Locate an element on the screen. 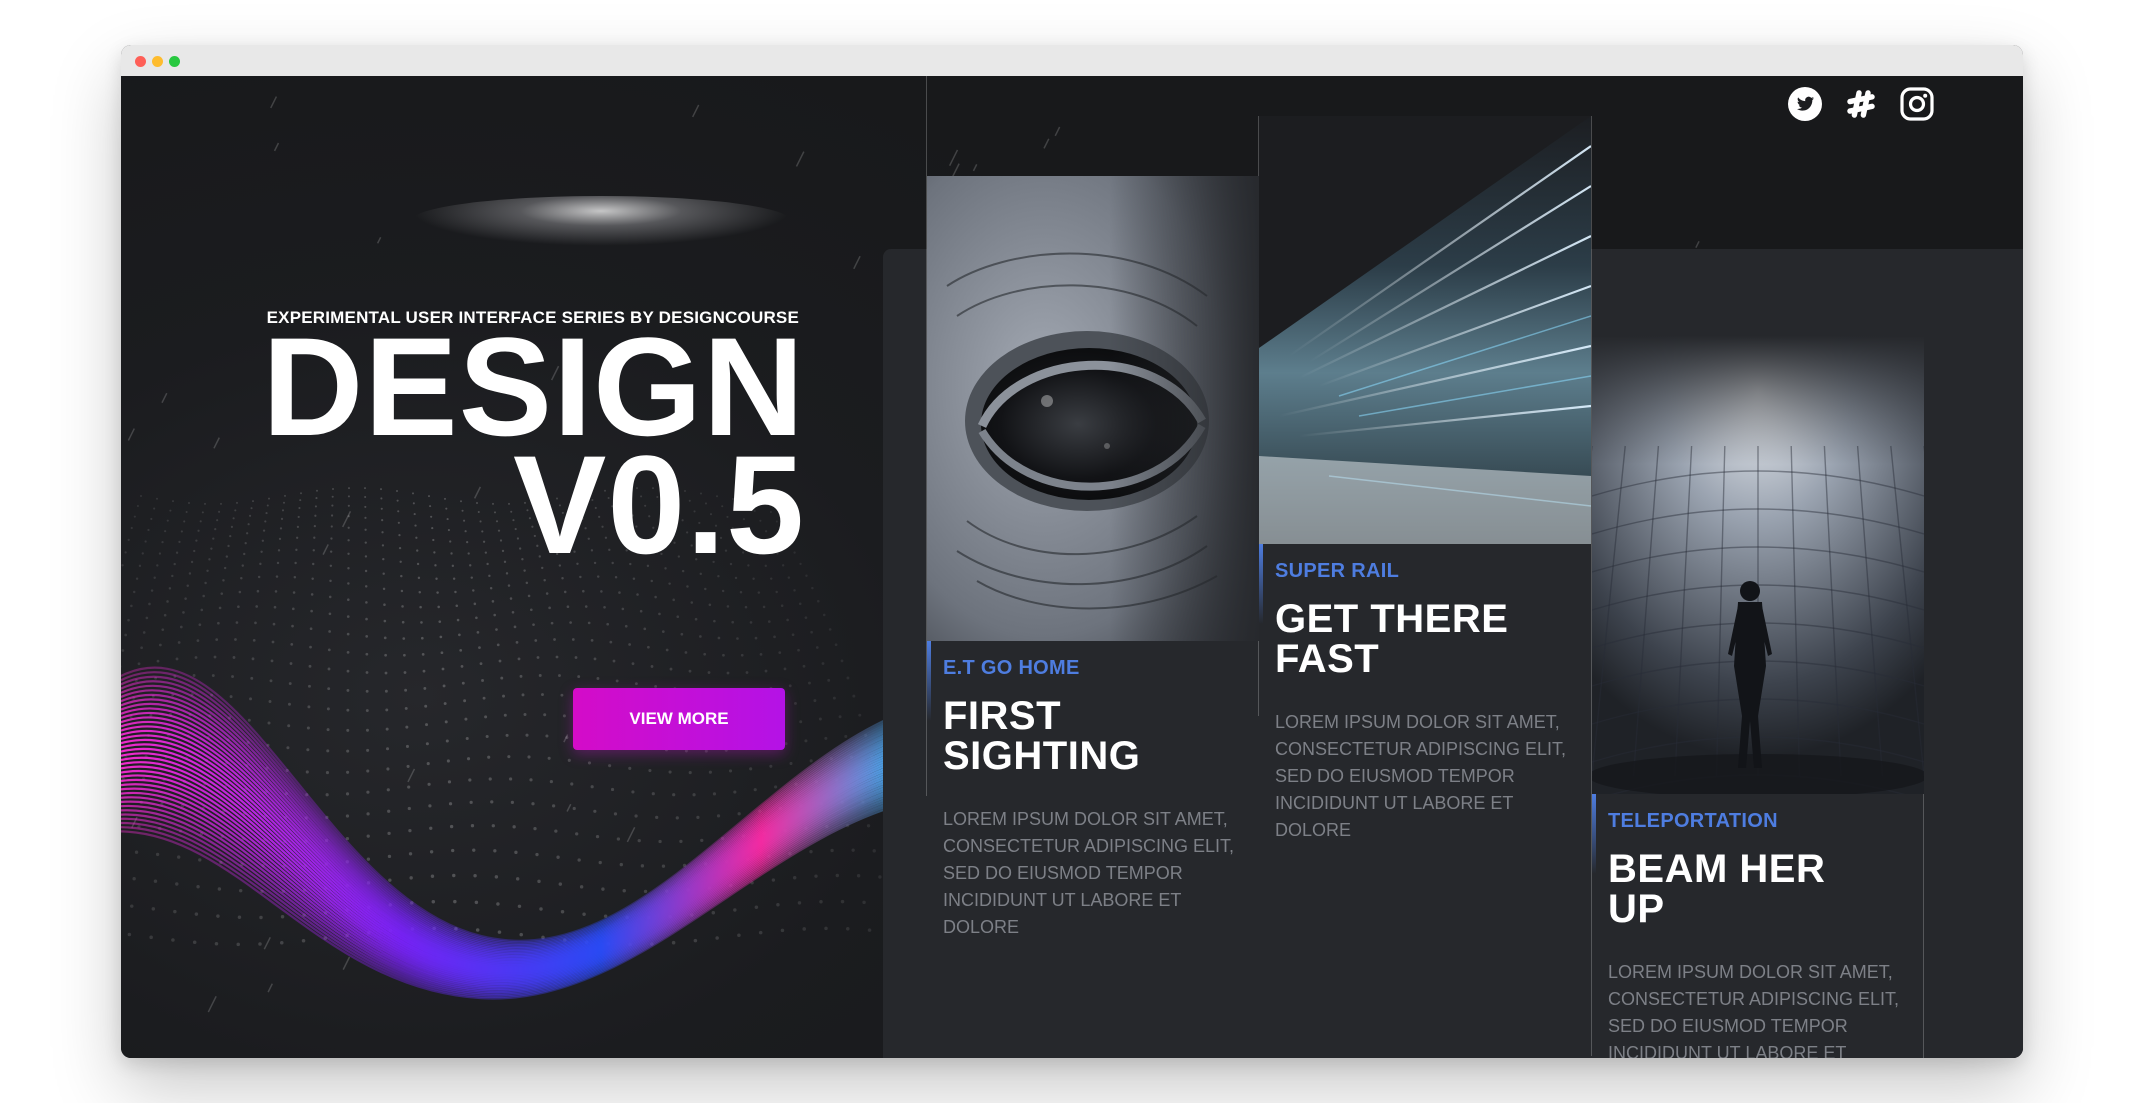 The image size is (2140, 1103). card-eyebrow: TELEPORTATION is located at coordinates (1693, 821).